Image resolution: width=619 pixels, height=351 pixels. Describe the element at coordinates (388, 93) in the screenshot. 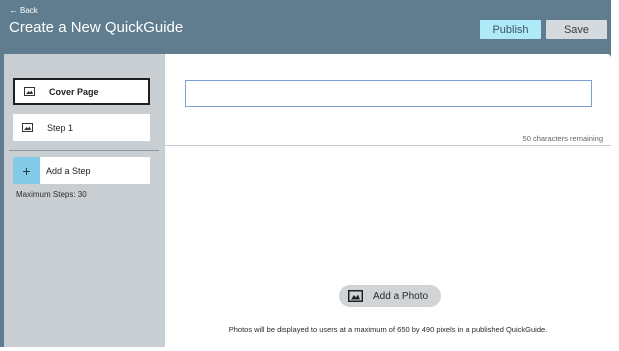

I see `title-input` at that location.